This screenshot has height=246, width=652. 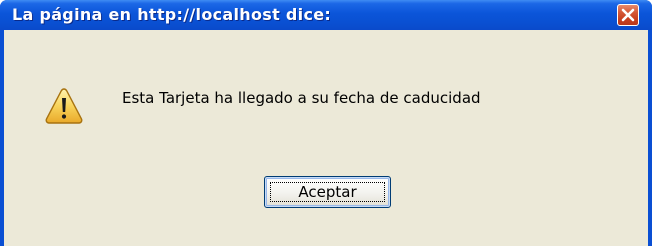 I want to click on close-button, so click(x=628, y=15).